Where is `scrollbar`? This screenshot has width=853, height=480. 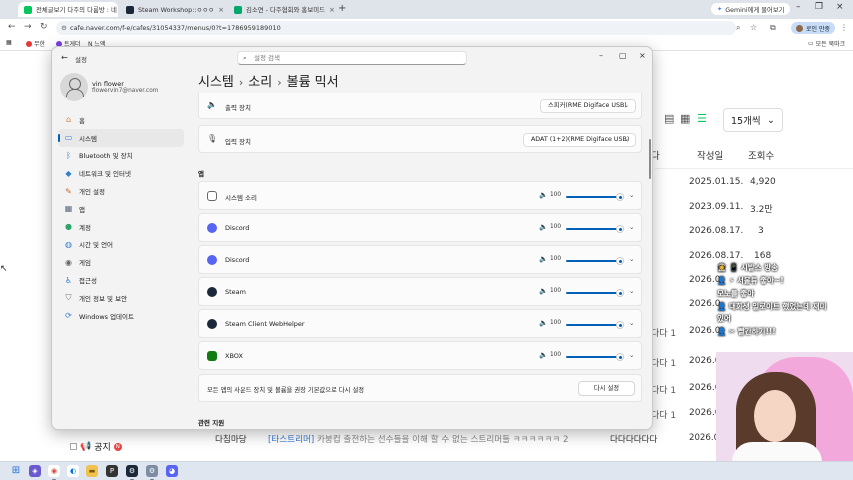
scrollbar is located at coordinates (650, 159).